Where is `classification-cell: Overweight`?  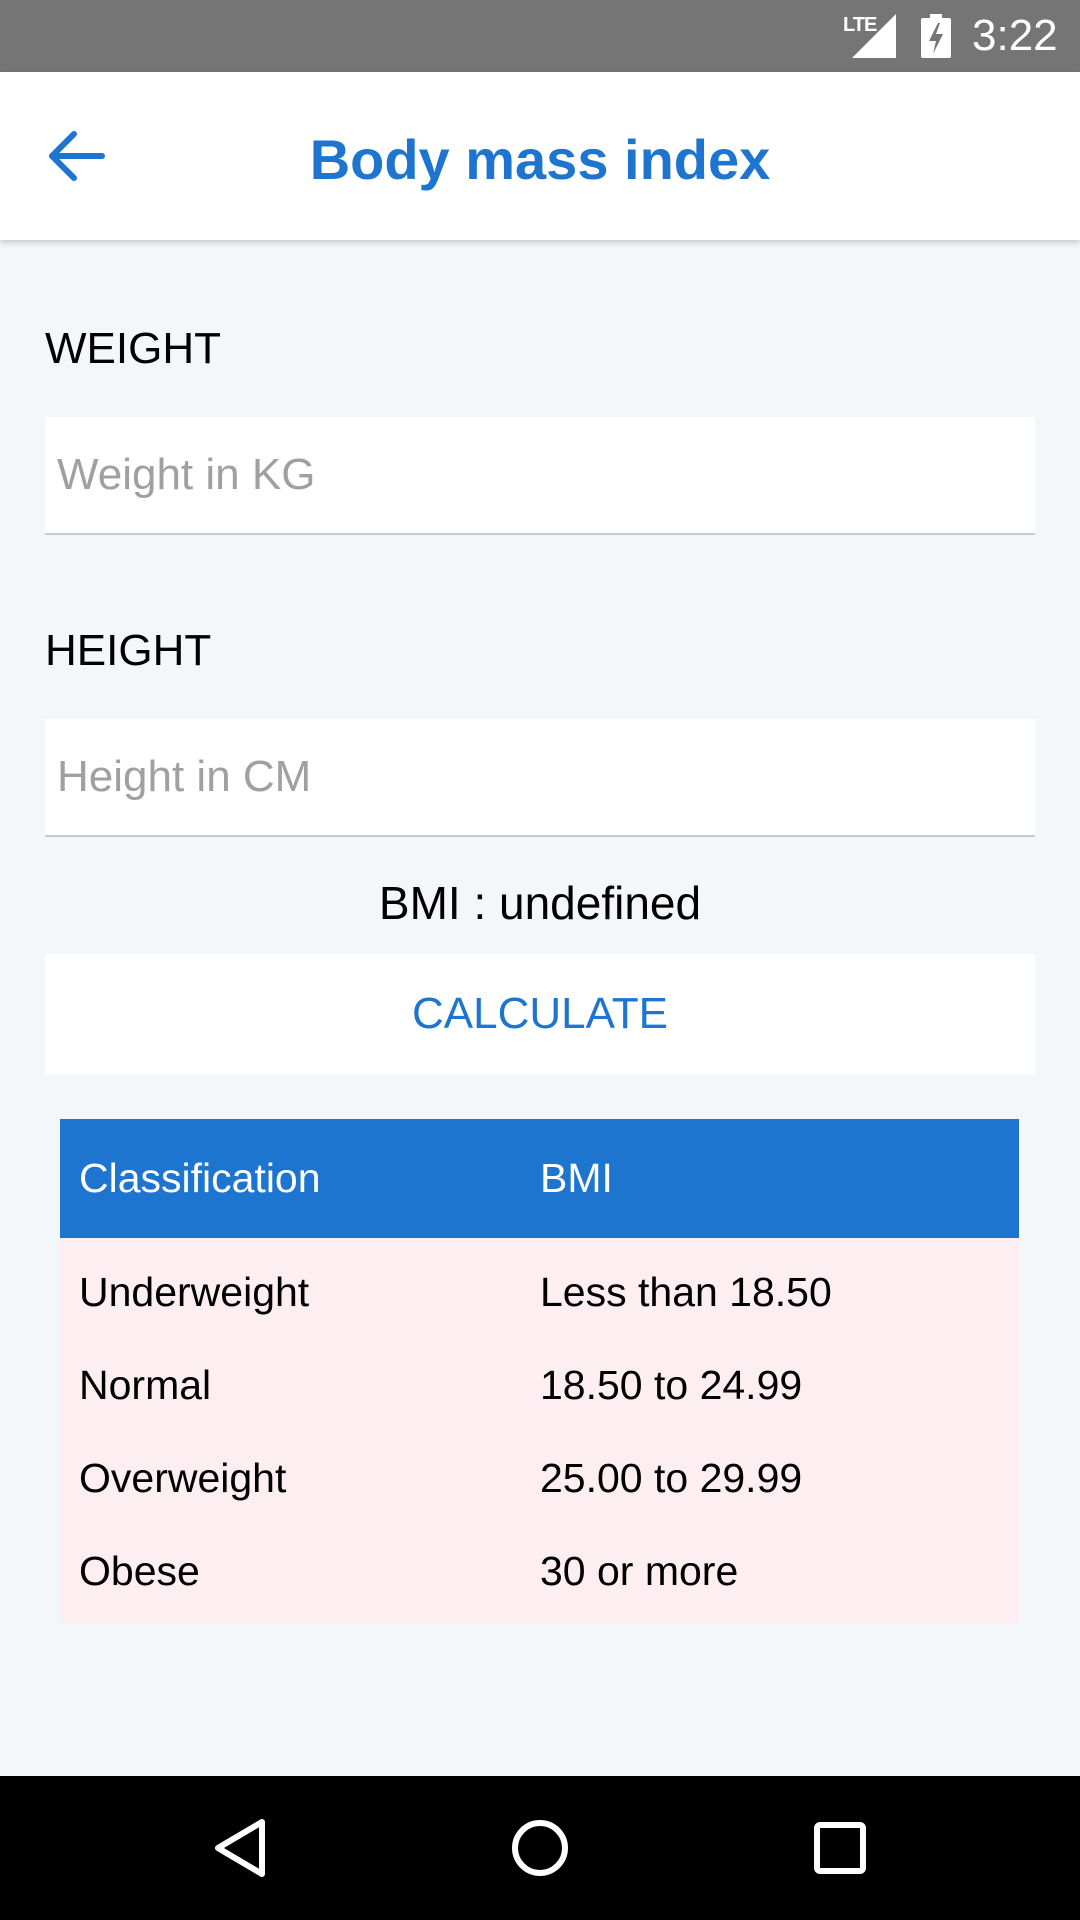 classification-cell: Overweight is located at coordinates (183, 1478).